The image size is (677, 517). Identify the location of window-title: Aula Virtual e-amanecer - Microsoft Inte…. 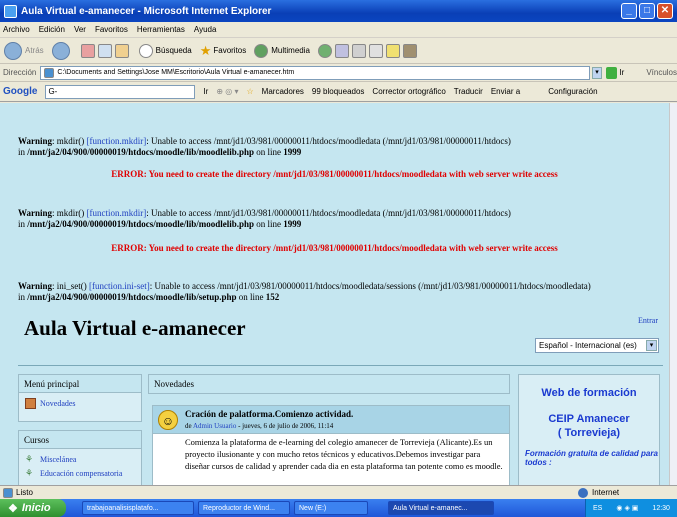
(146, 11).